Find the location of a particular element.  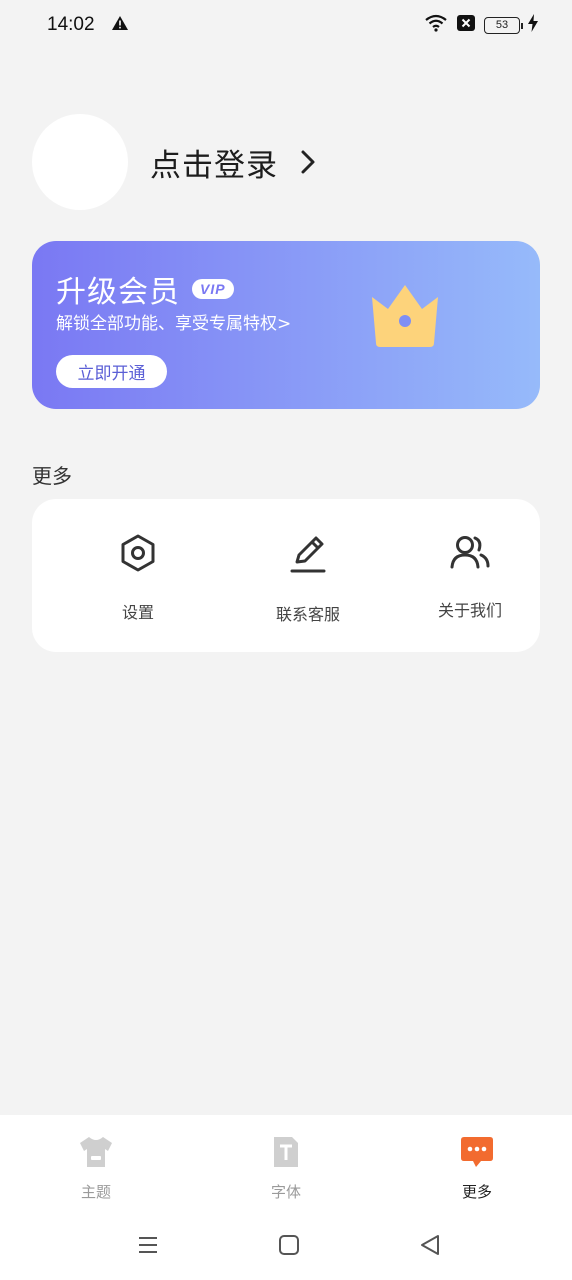

tab-more-label: 更多 is located at coordinates (476, 1192).